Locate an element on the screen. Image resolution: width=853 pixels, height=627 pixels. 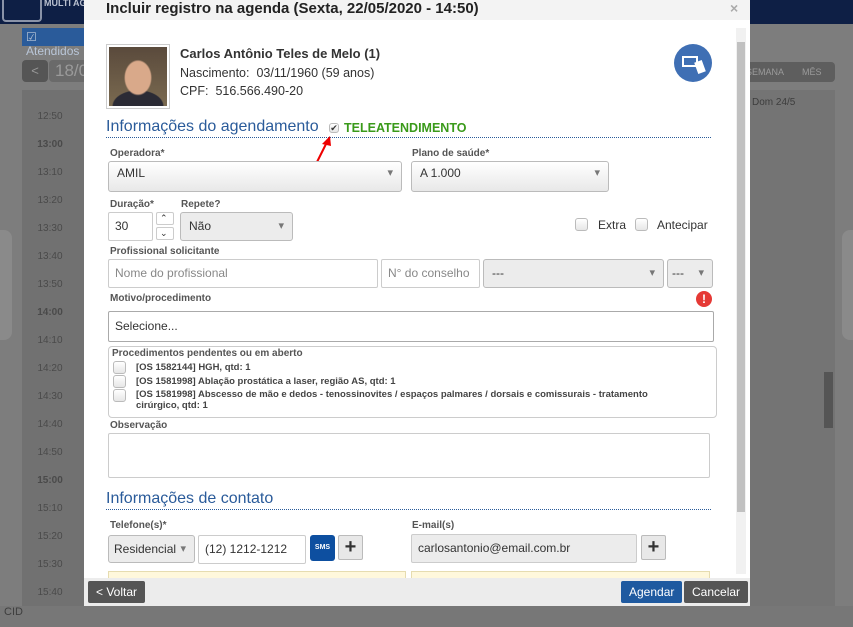
back-button: < Voltar is located at coordinates (117, 592).